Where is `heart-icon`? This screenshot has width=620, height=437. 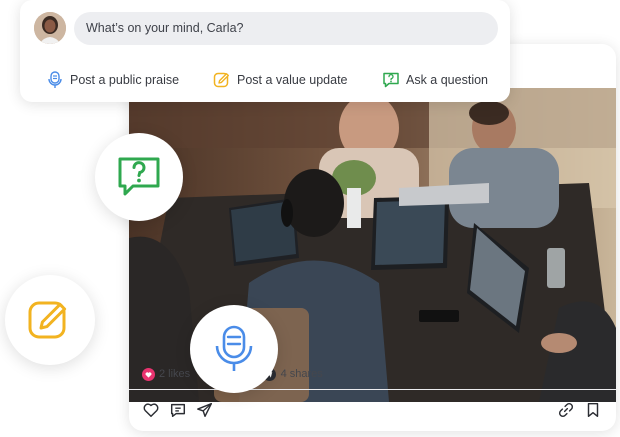 heart-icon is located at coordinates (151, 410).